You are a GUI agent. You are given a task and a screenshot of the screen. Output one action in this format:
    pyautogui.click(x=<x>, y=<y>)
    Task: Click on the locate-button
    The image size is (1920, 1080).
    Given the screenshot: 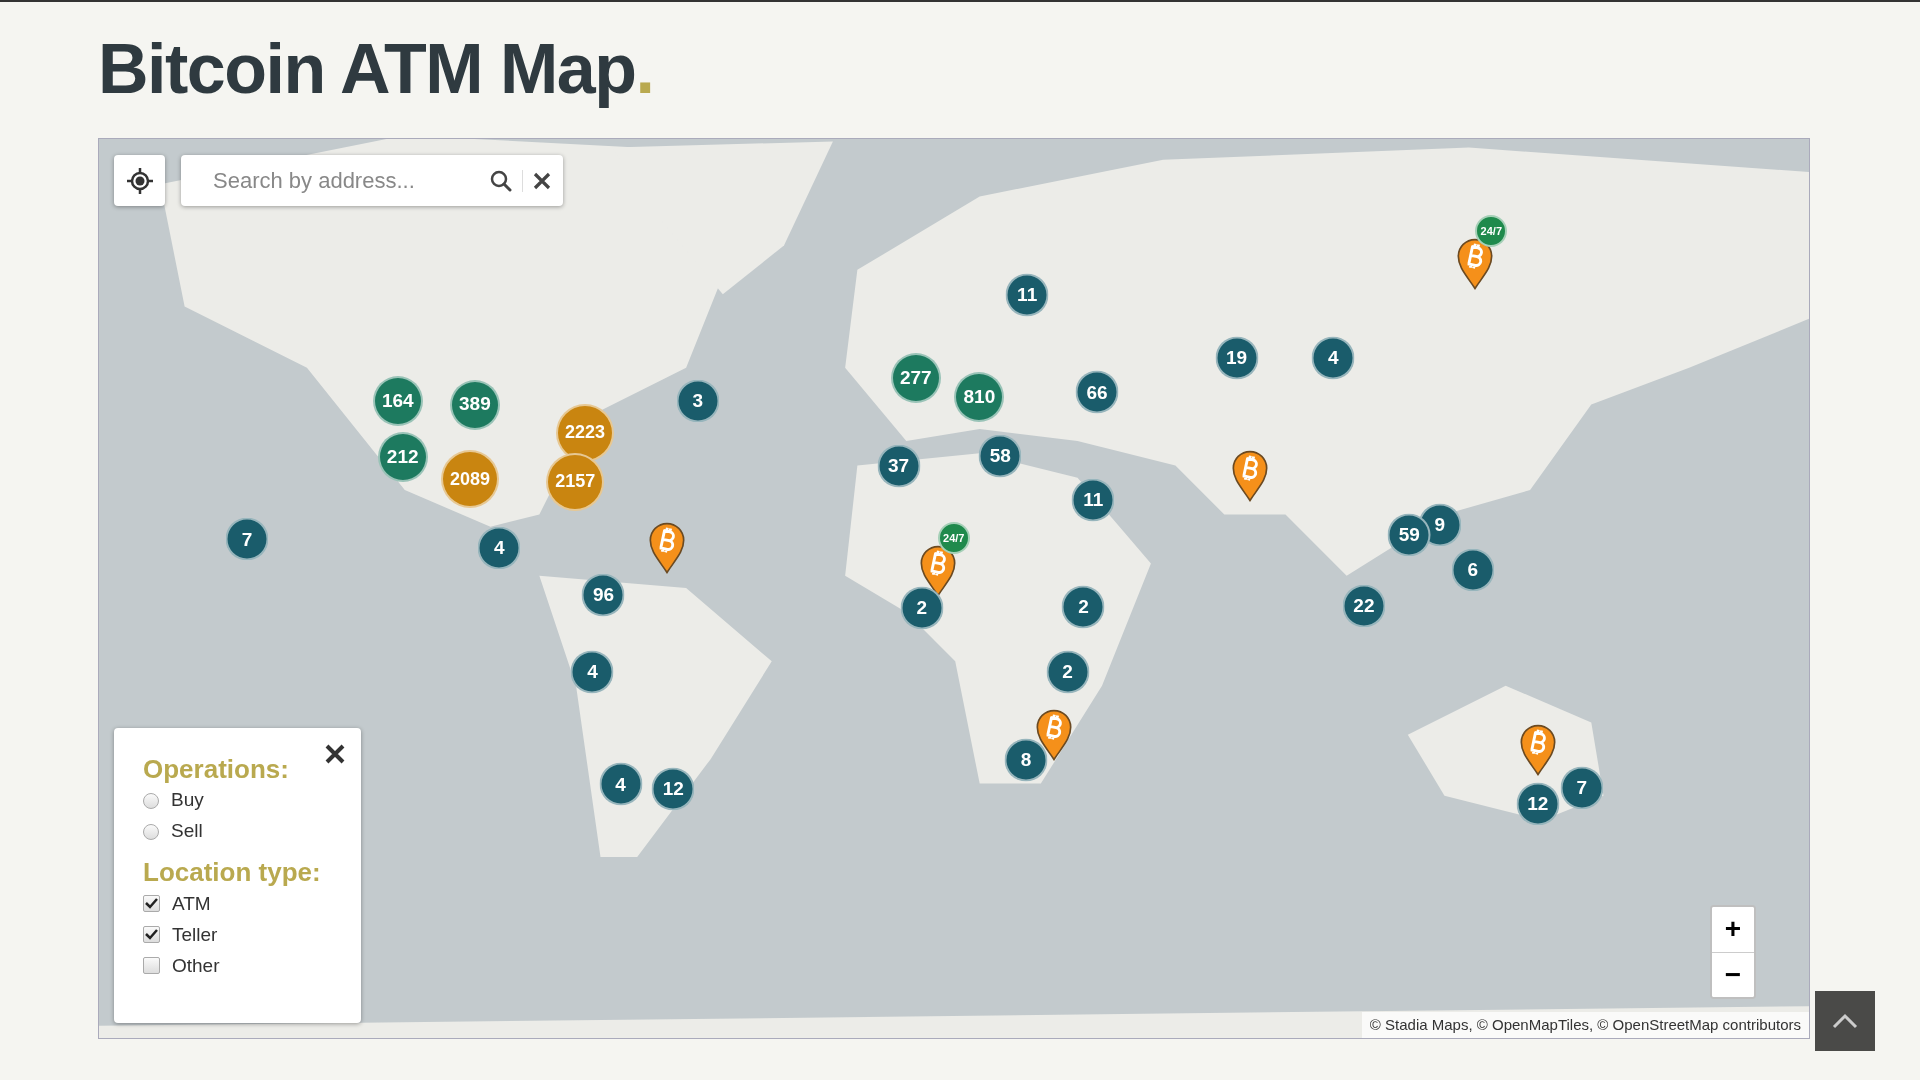 What is the action you would take?
    pyautogui.click(x=139, y=180)
    